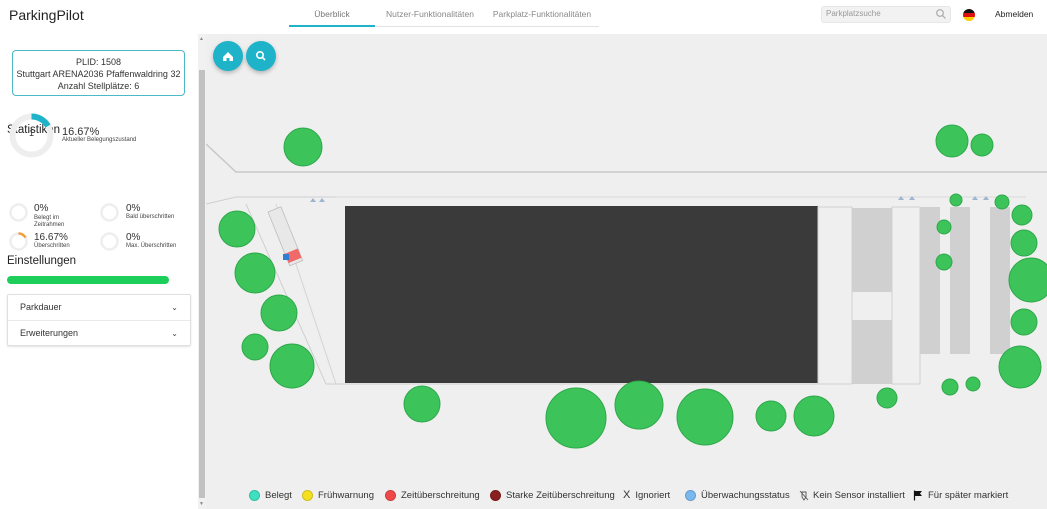  What do you see at coordinates (98, 86) in the screenshot?
I see `lot-spots: Anzahl Stellplätze: 6` at bounding box center [98, 86].